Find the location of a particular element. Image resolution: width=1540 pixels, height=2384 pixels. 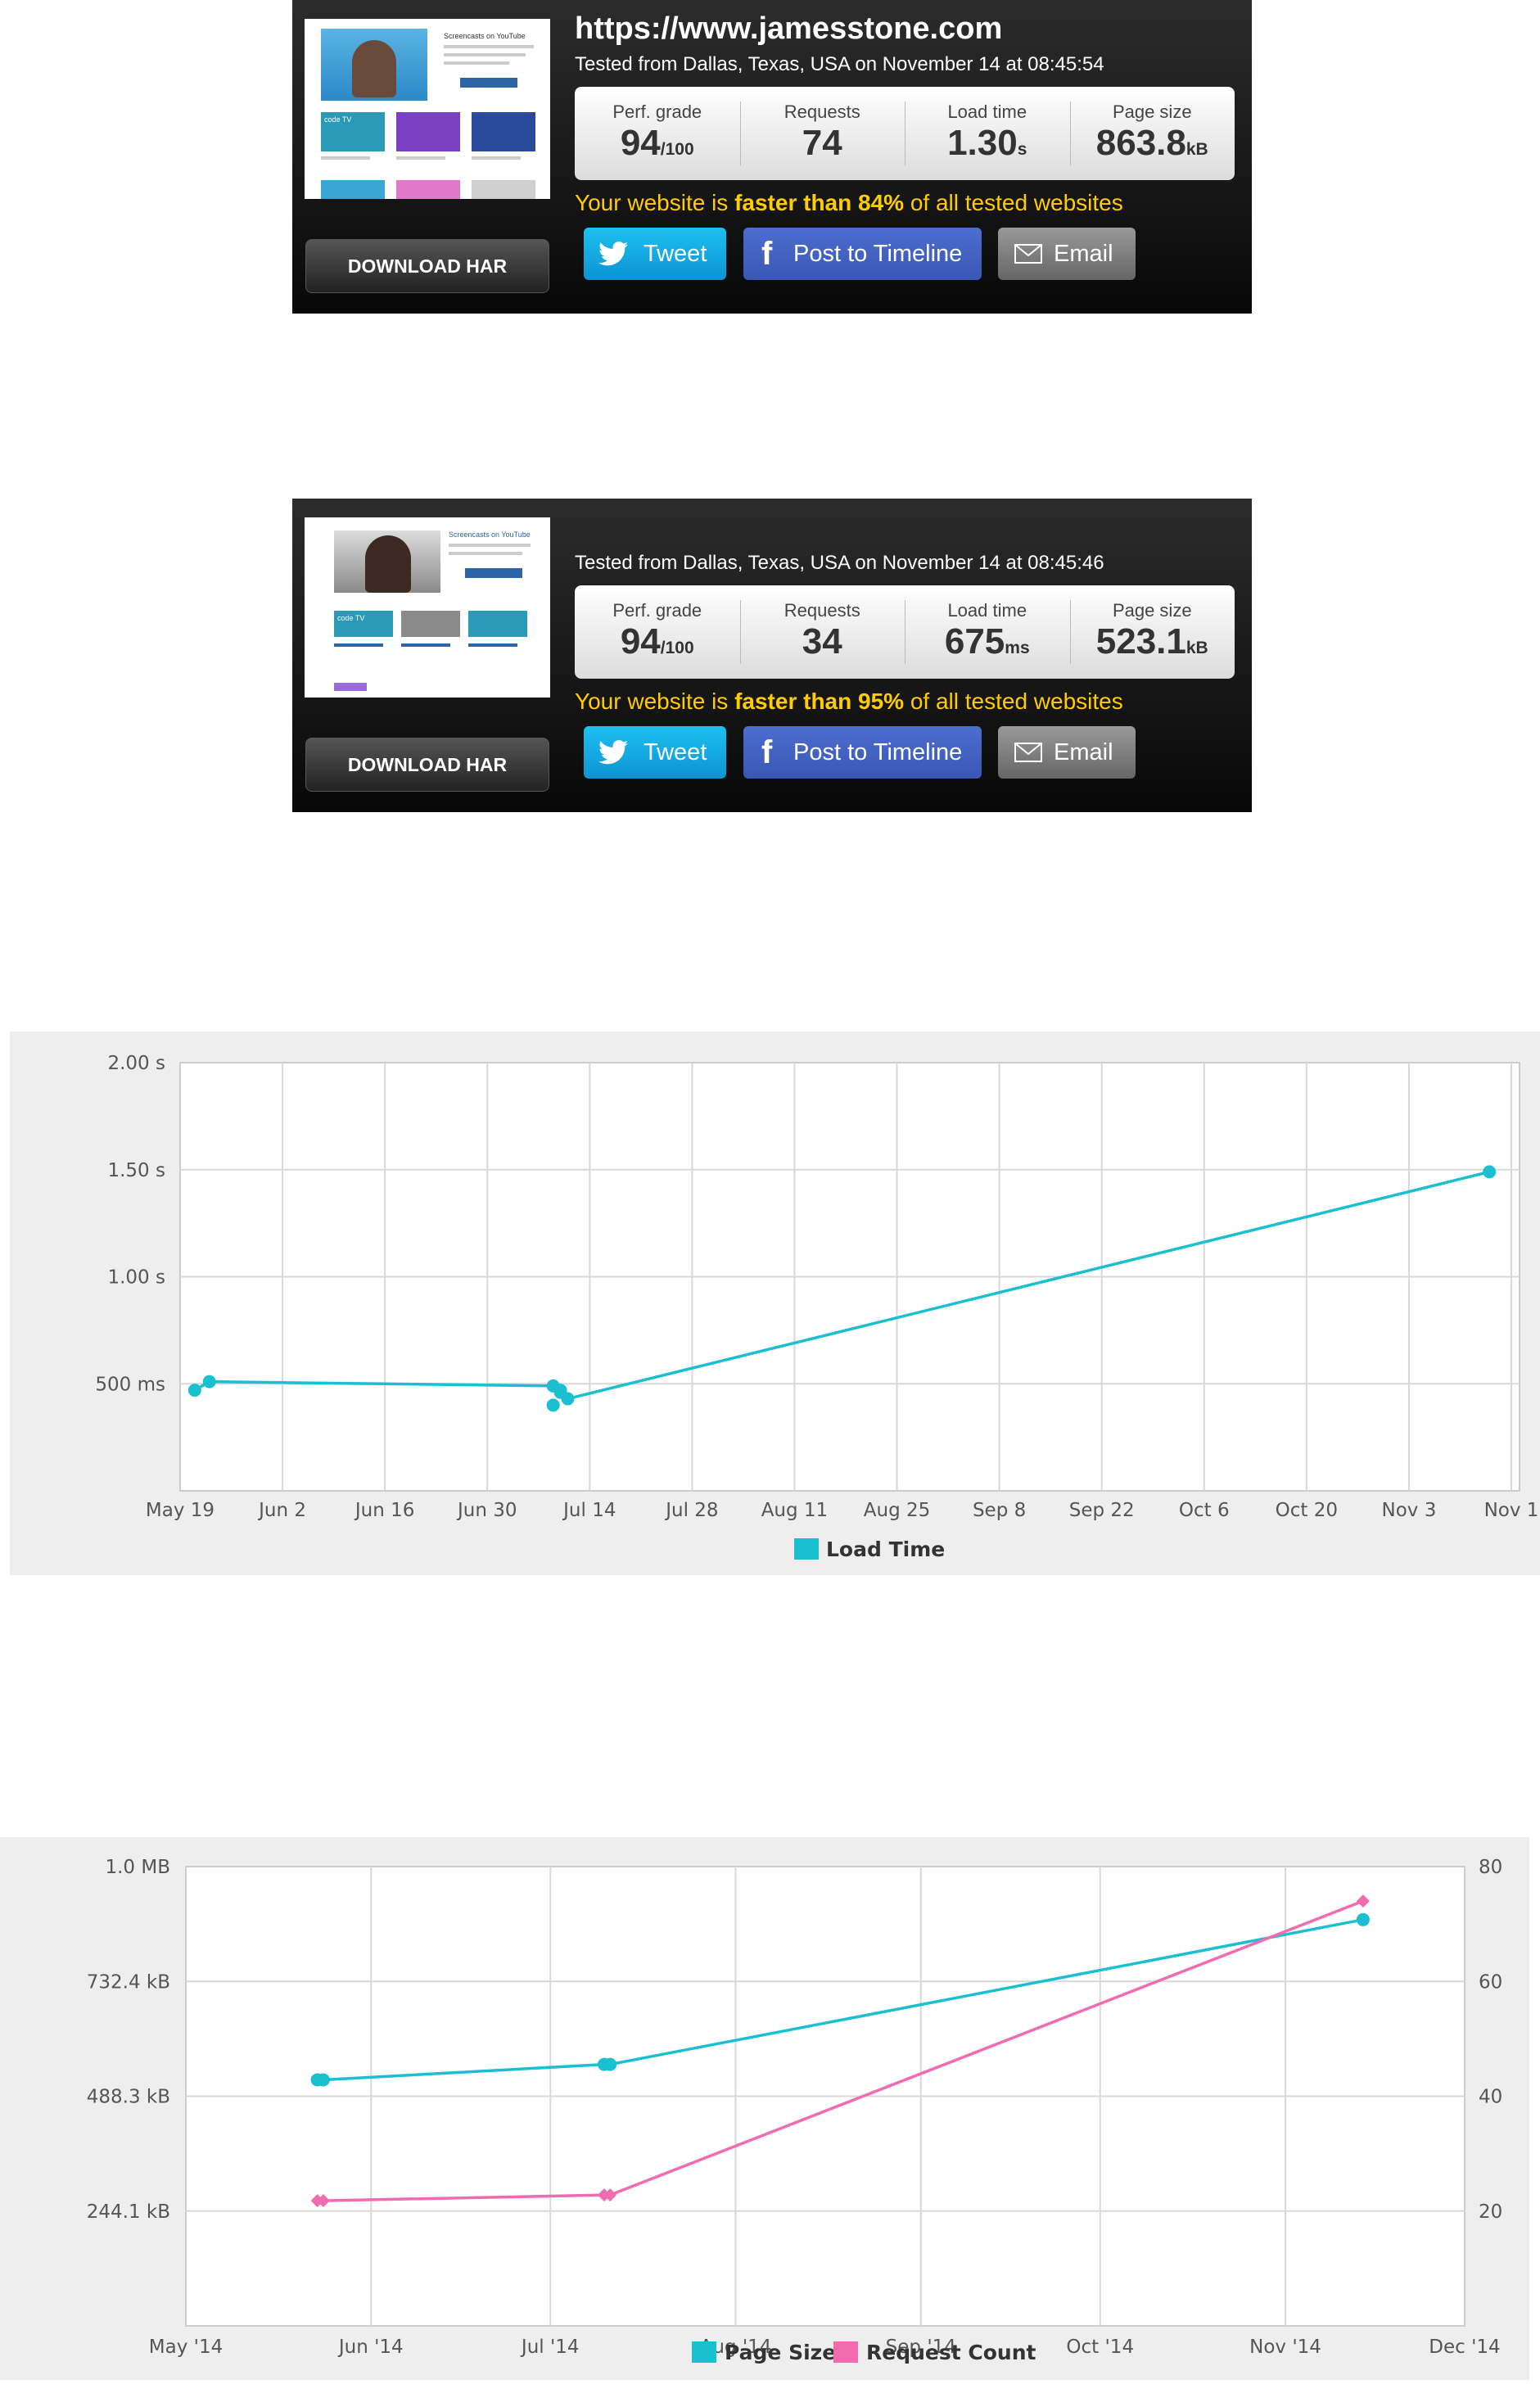

y-right-tick-label: 60 is located at coordinates (1490, 1982).